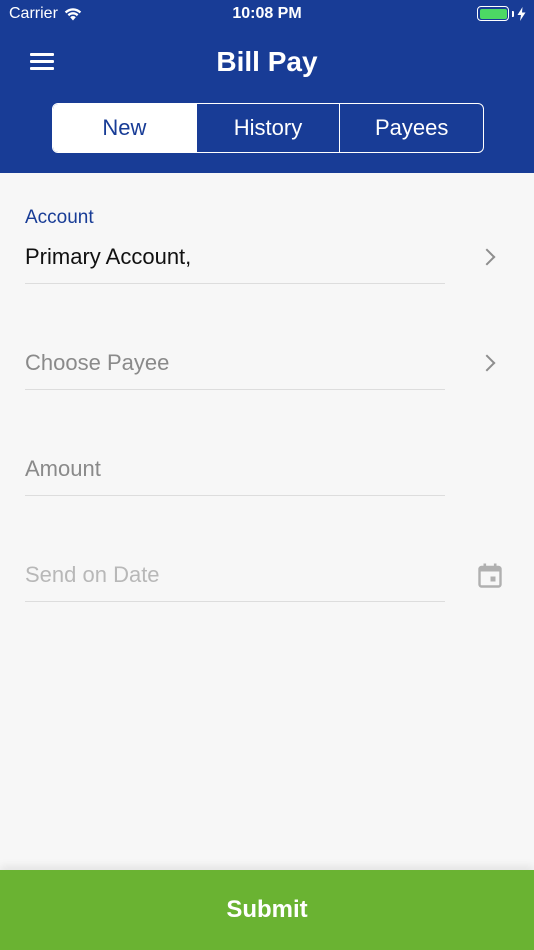  What do you see at coordinates (59, 217) in the screenshot?
I see `account-label: Account` at bounding box center [59, 217].